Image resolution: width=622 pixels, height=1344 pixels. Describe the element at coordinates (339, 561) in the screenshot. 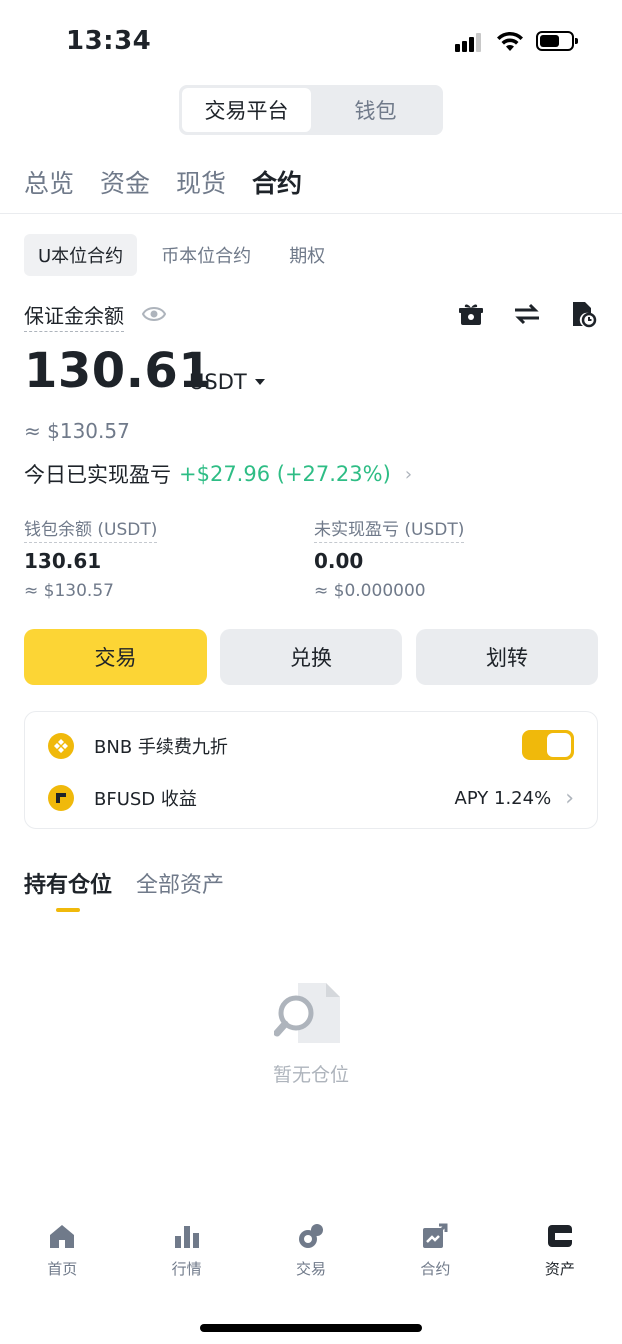

I see `unrealized-pnl-value: 0.00` at that location.